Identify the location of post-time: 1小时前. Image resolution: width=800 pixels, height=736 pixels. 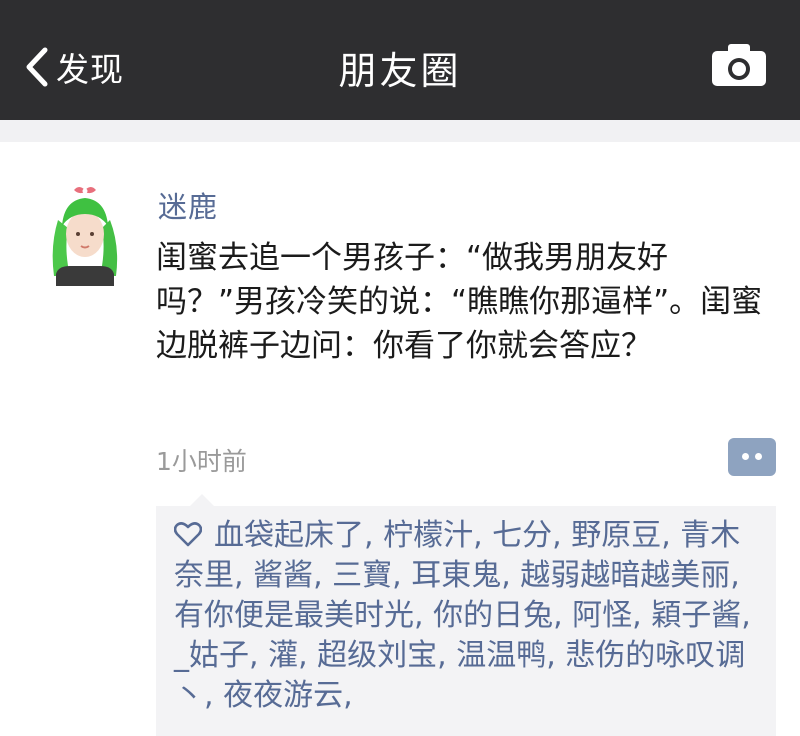
(201, 461).